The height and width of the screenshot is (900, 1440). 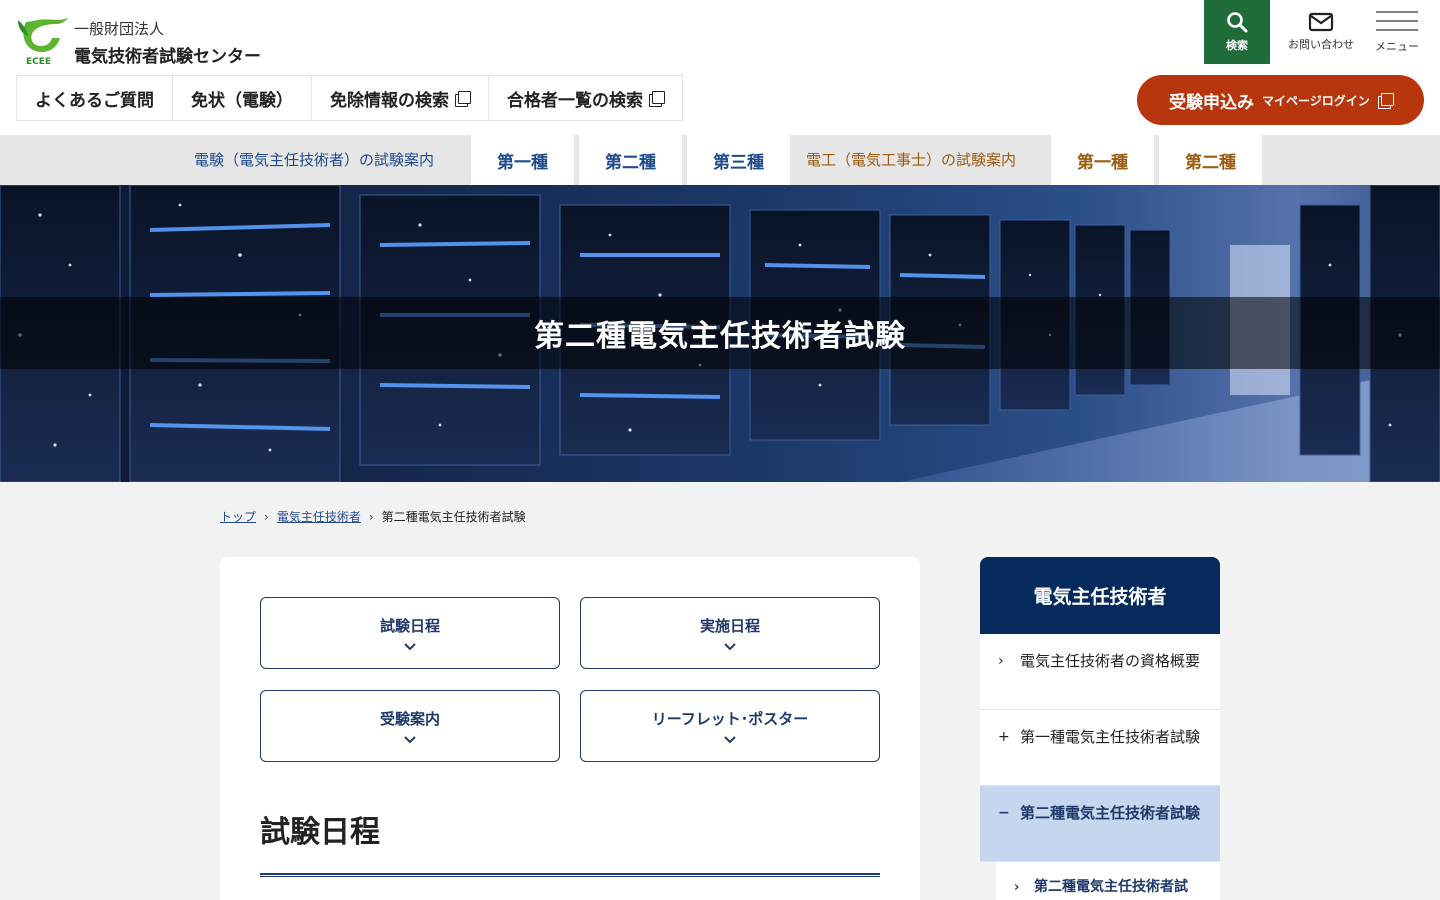 What do you see at coordinates (1210, 160) in the screenshot?
I see `tab-denko-2: 第二種` at bounding box center [1210, 160].